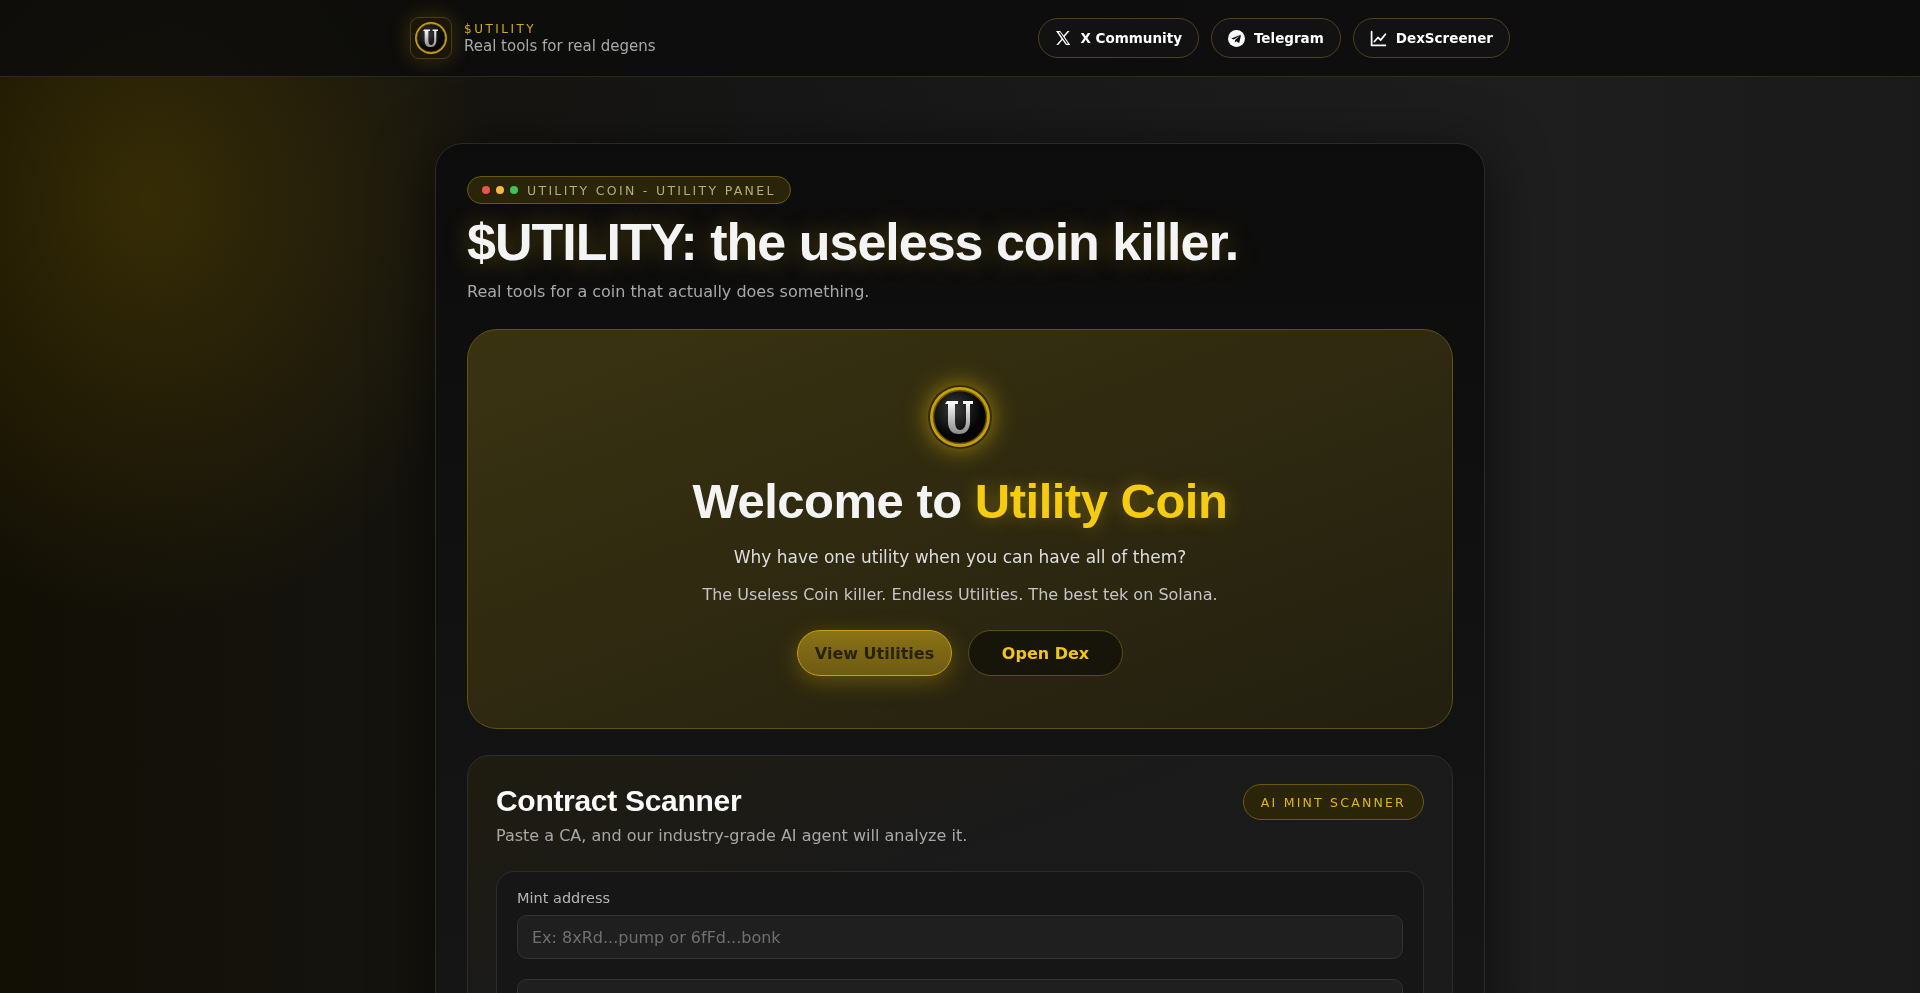 This screenshot has width=1920, height=993. I want to click on brand-tagline: Real tools for real degens, so click(560, 45).